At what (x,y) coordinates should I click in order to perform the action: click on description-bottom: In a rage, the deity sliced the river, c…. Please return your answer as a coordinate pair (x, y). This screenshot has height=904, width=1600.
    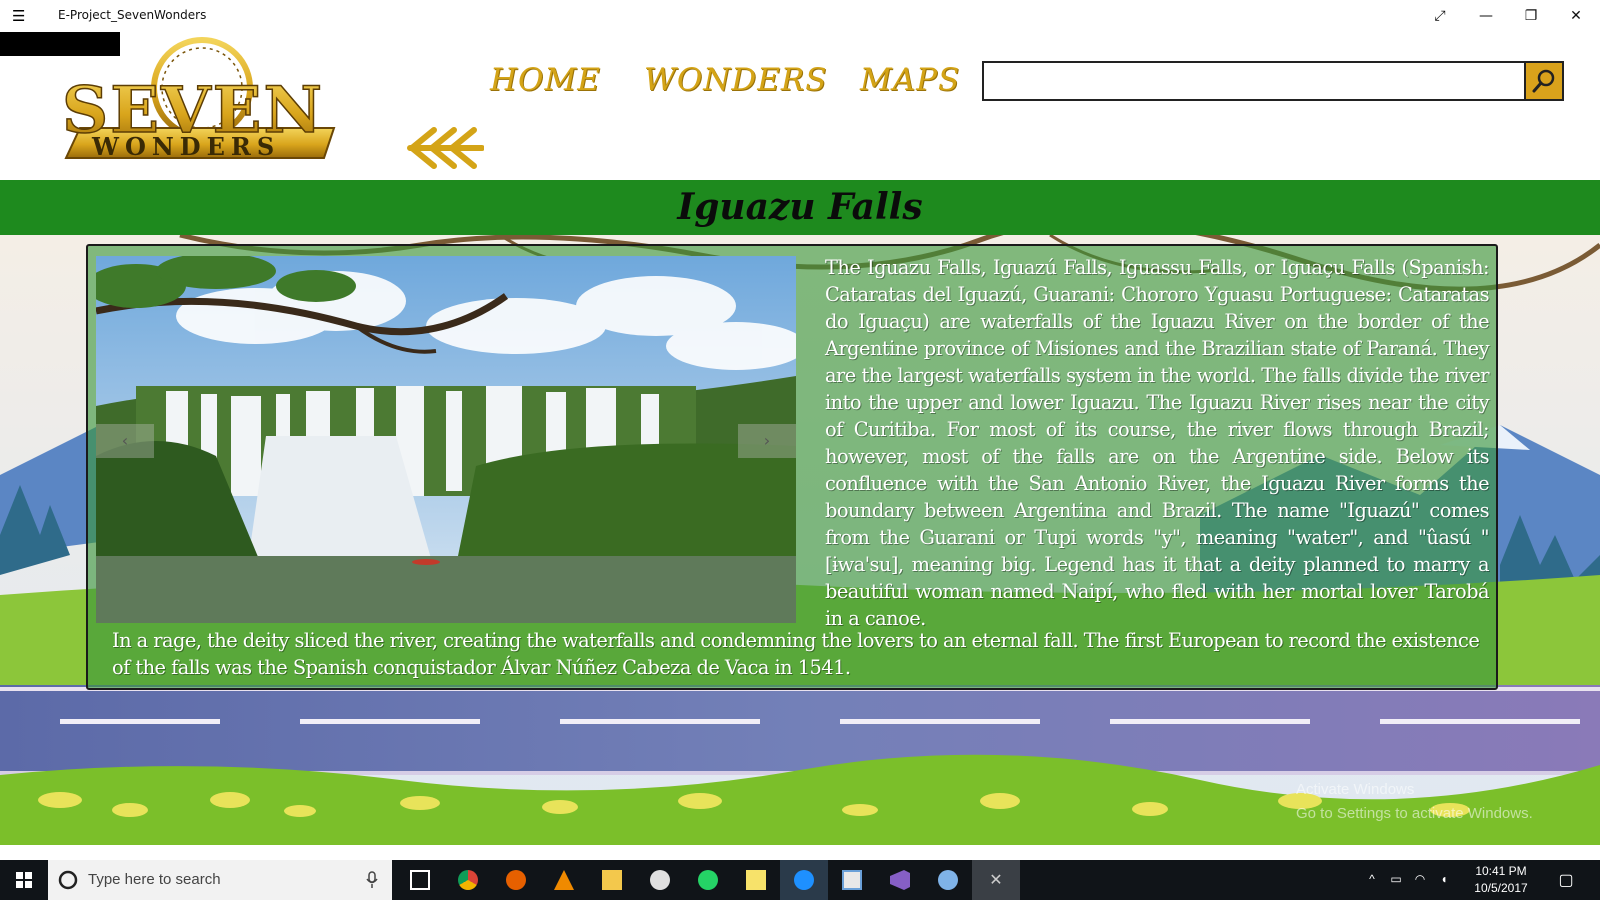
    Looking at the image, I should click on (796, 654).